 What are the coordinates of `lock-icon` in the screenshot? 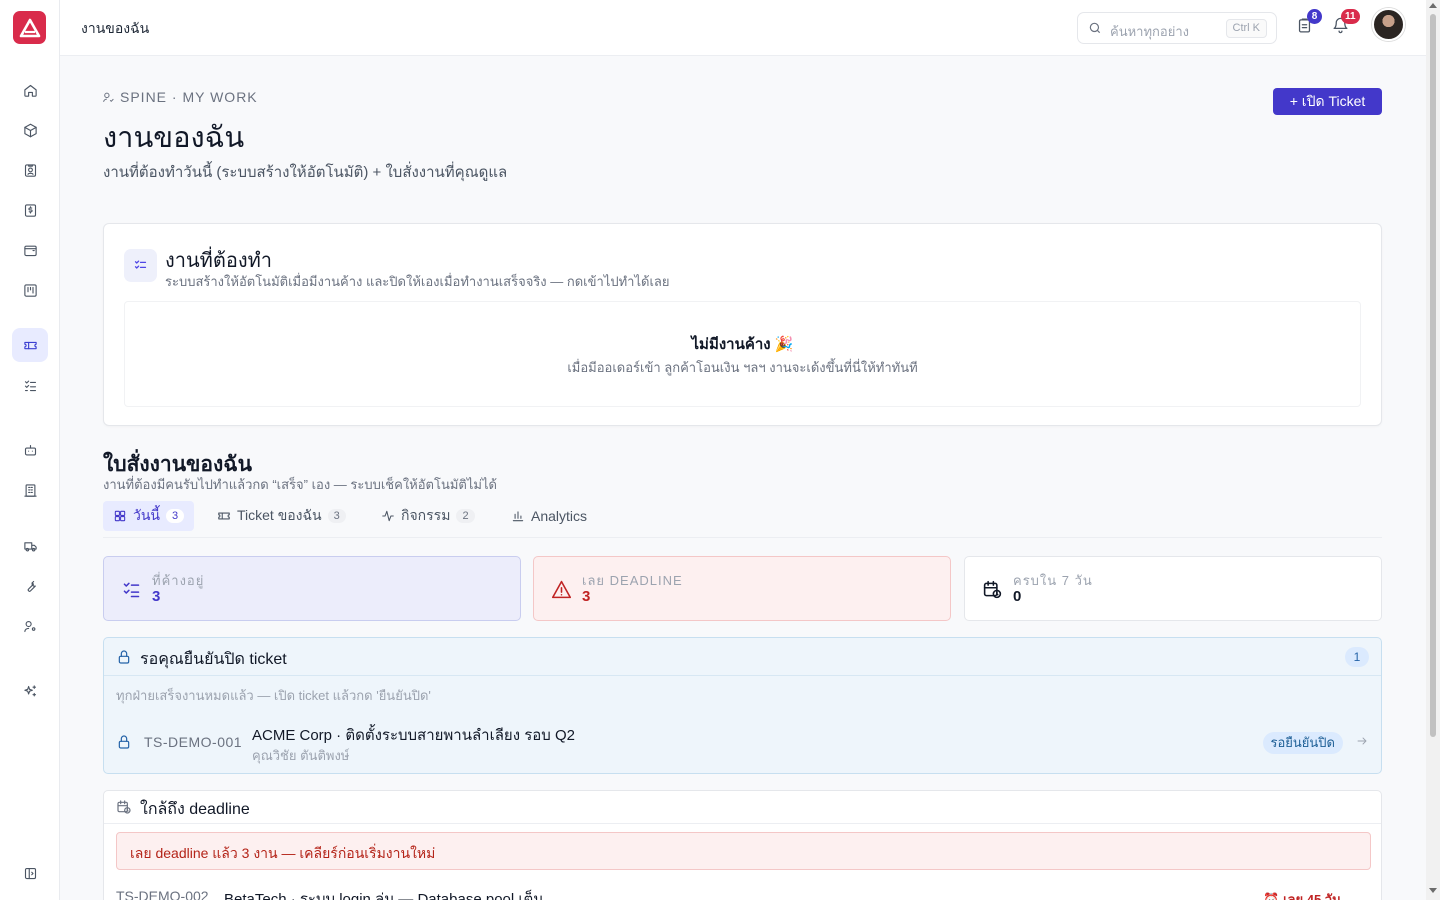 It's located at (124, 742).